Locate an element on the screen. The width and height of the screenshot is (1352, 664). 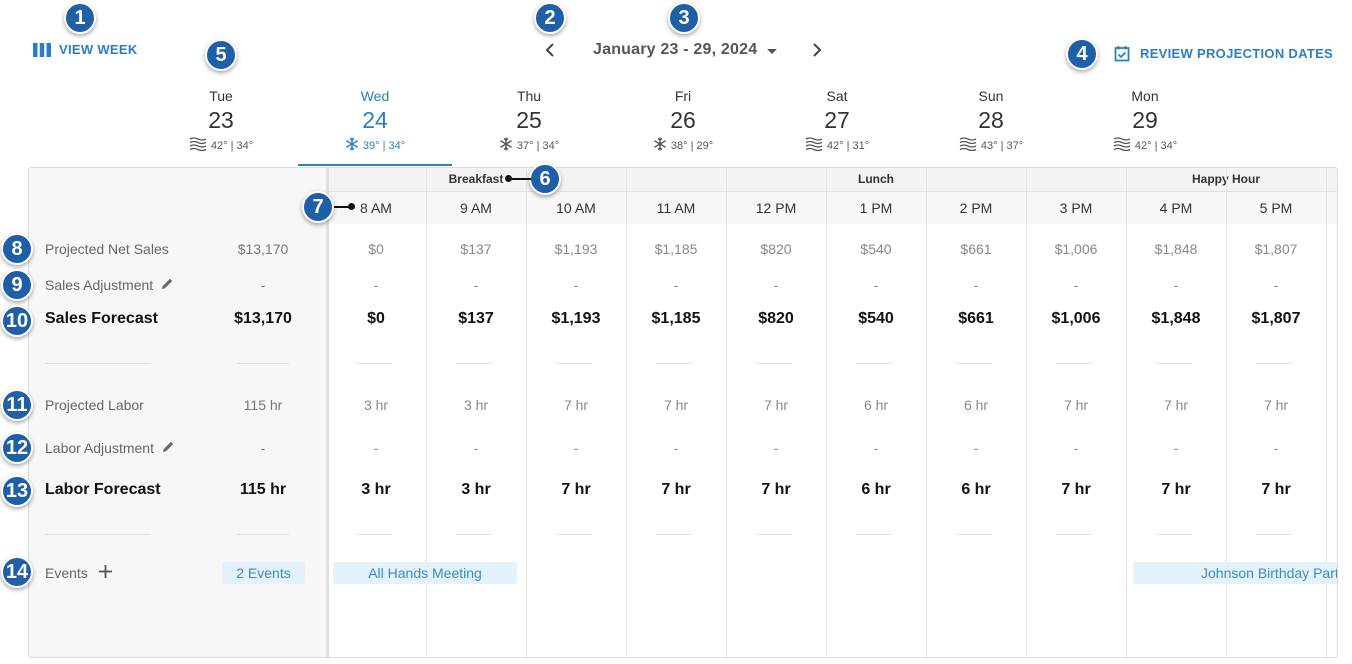
callout-8: 8 is located at coordinates (17, 249).